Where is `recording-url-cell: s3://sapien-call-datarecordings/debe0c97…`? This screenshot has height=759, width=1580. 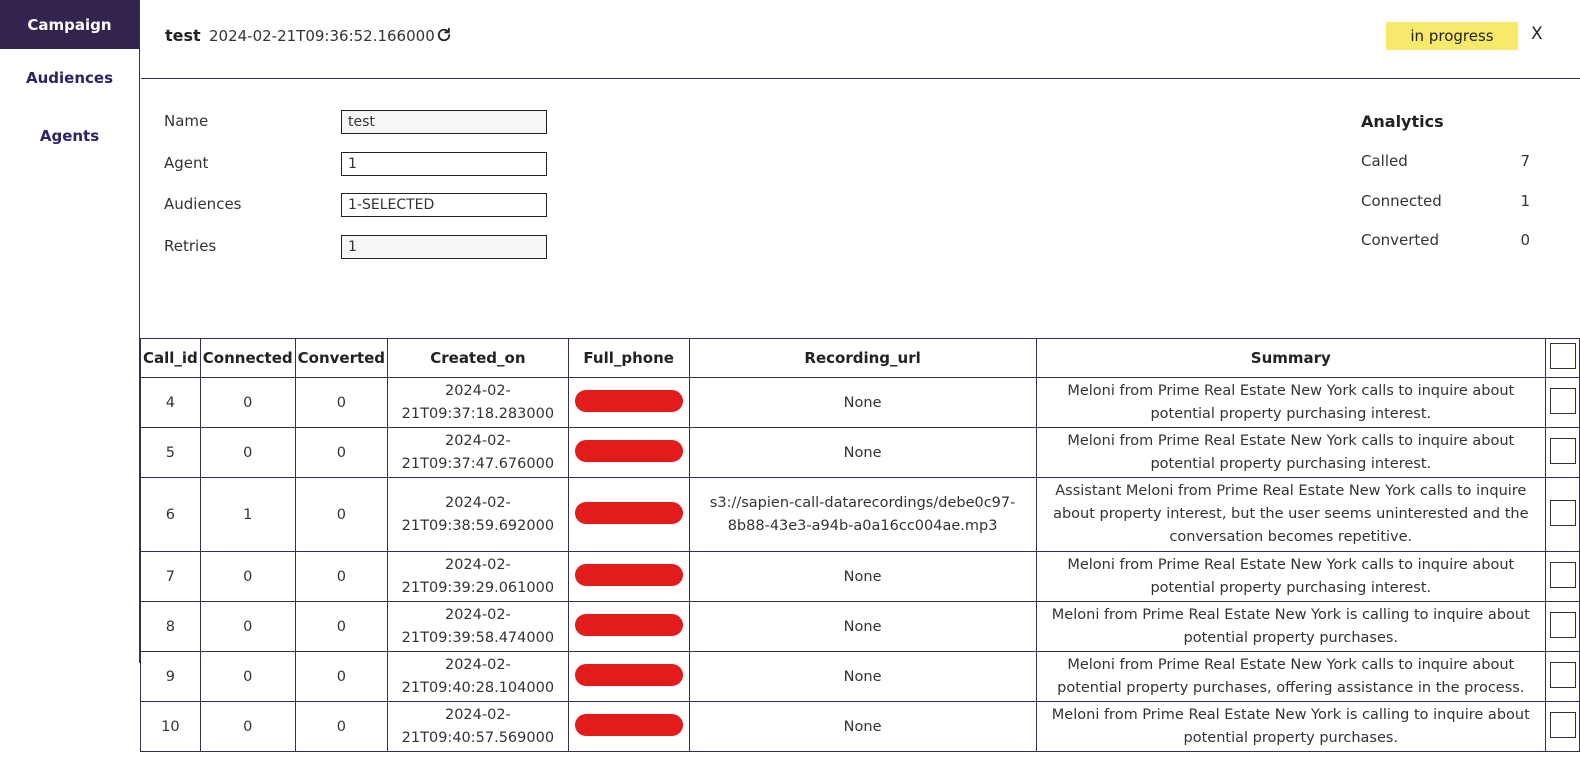
recording-url-cell: s3://sapien-call-datarecordings/debe0c97… is located at coordinates (862, 514).